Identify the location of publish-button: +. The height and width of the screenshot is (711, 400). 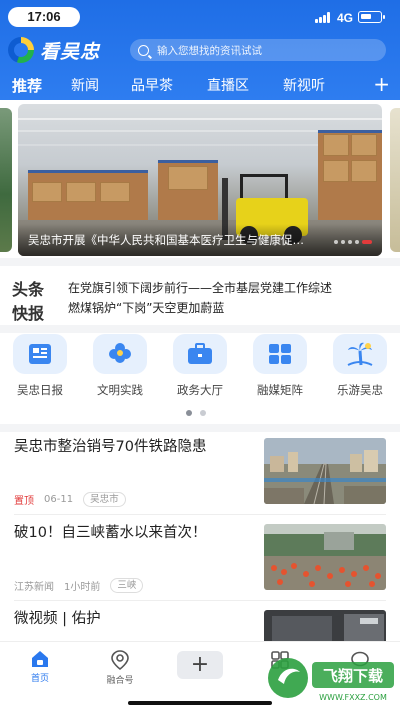
(200, 665).